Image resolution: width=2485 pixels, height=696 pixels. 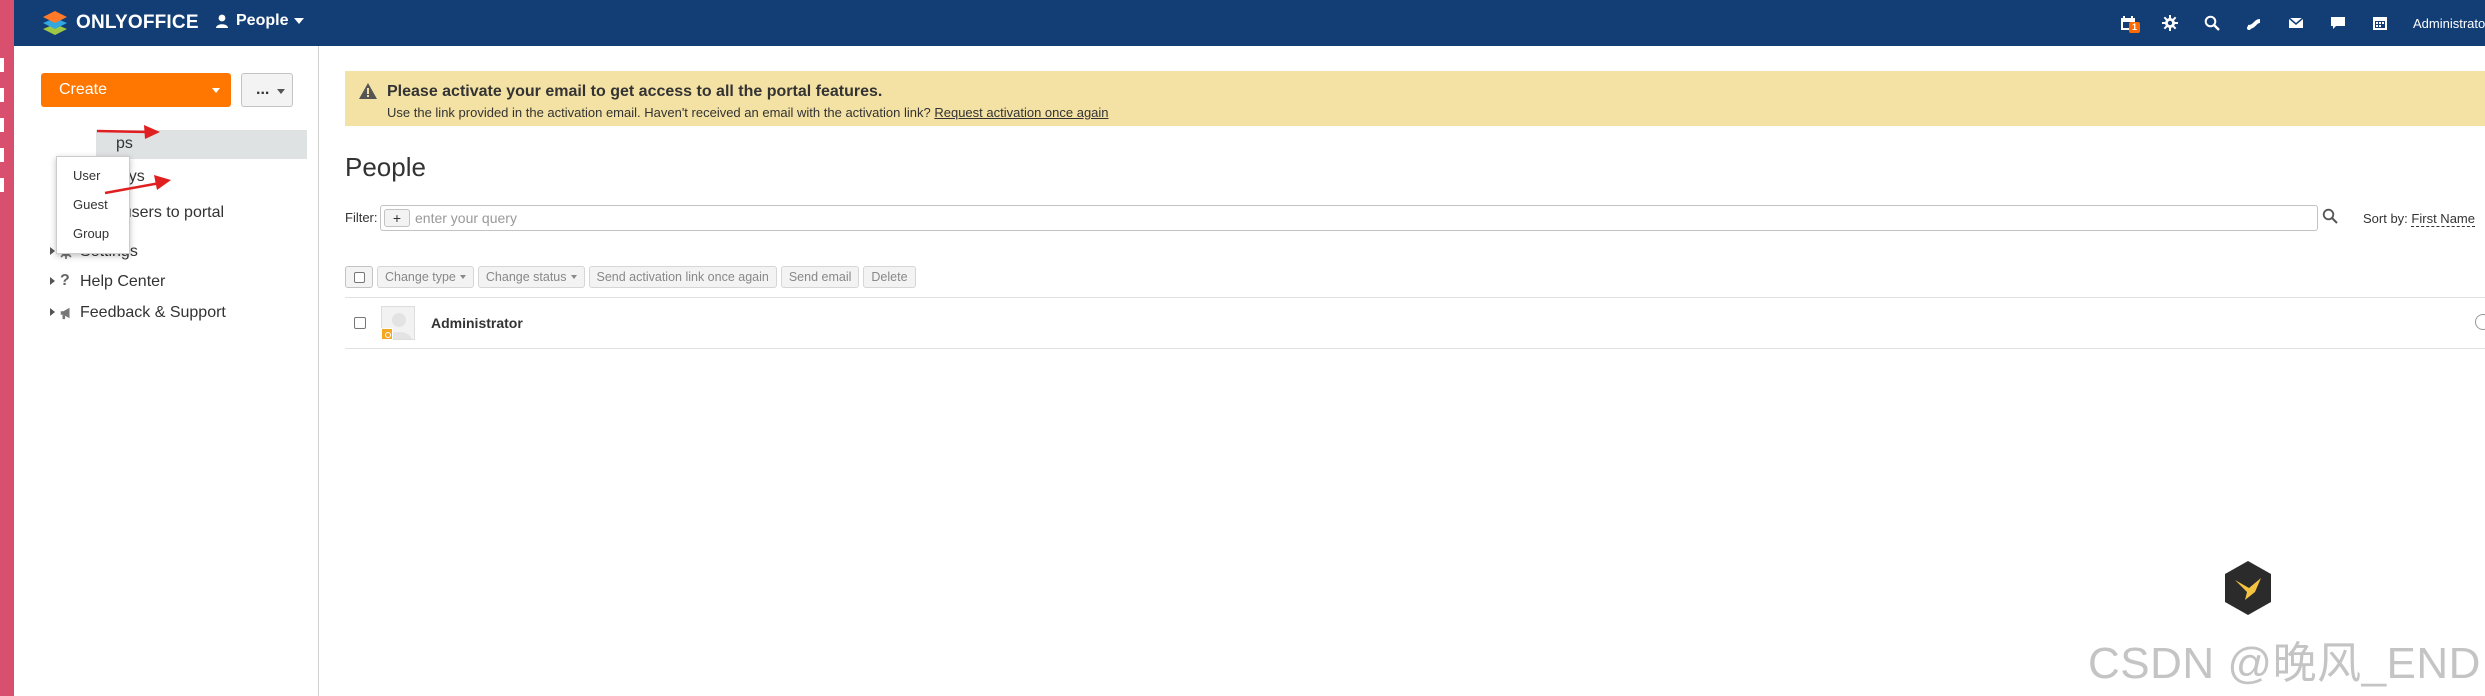 I want to click on change-type-label: Change type, so click(x=420, y=277).